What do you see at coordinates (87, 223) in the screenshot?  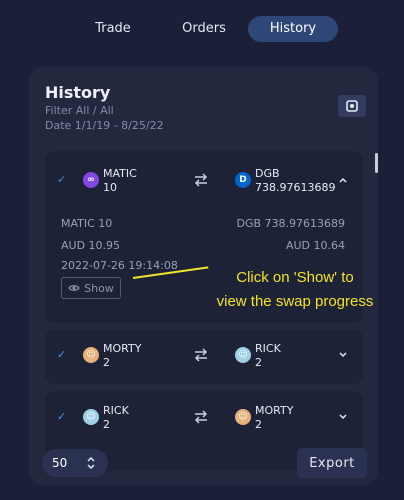 I see `detail-from-amount: MATIC 10` at bounding box center [87, 223].